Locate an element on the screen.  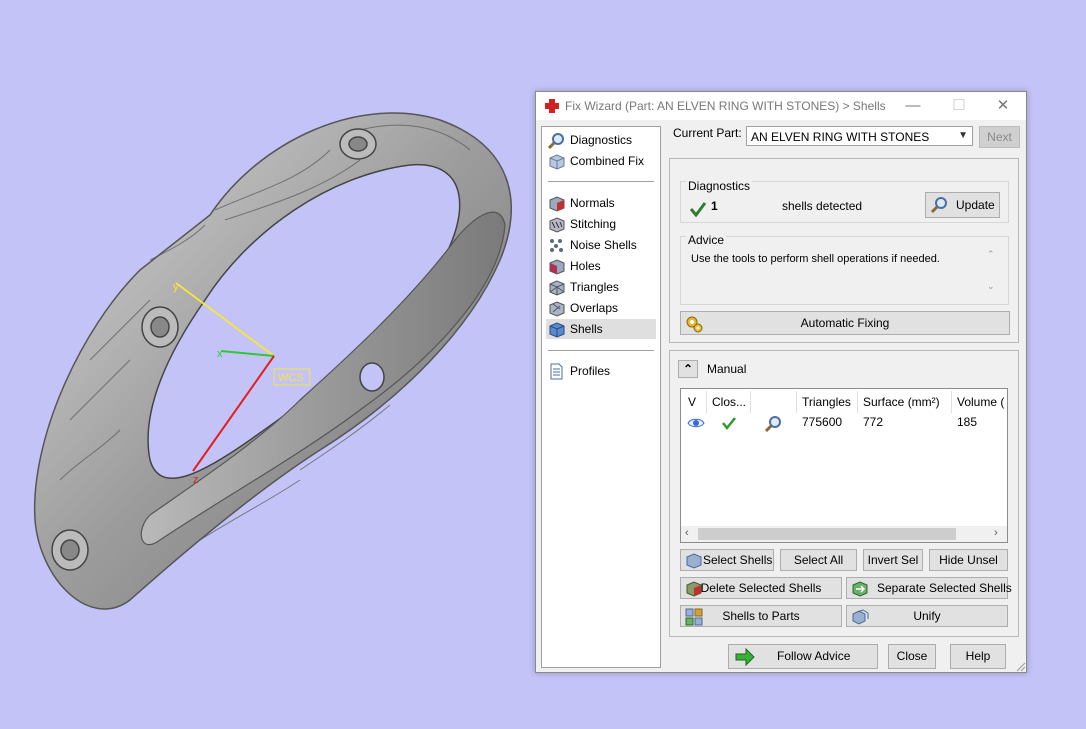
scrollbar-thumb is located at coordinates (827, 534).